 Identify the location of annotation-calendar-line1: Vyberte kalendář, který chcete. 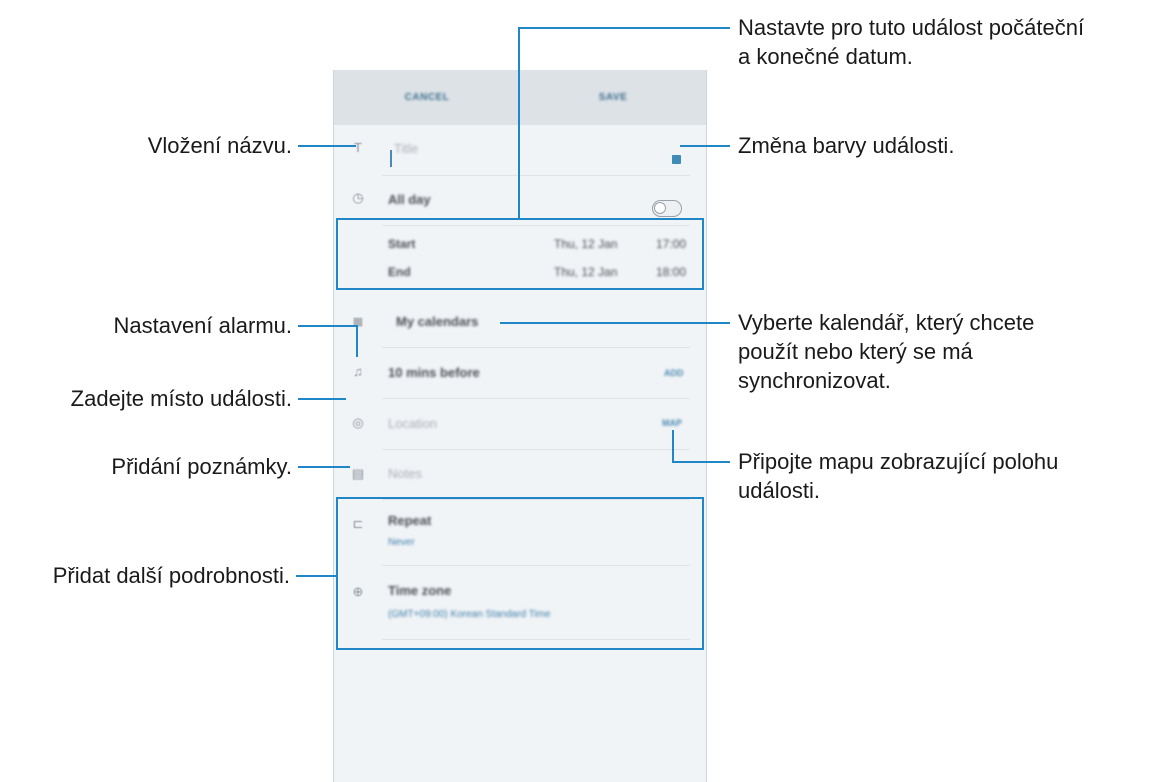
(886, 322).